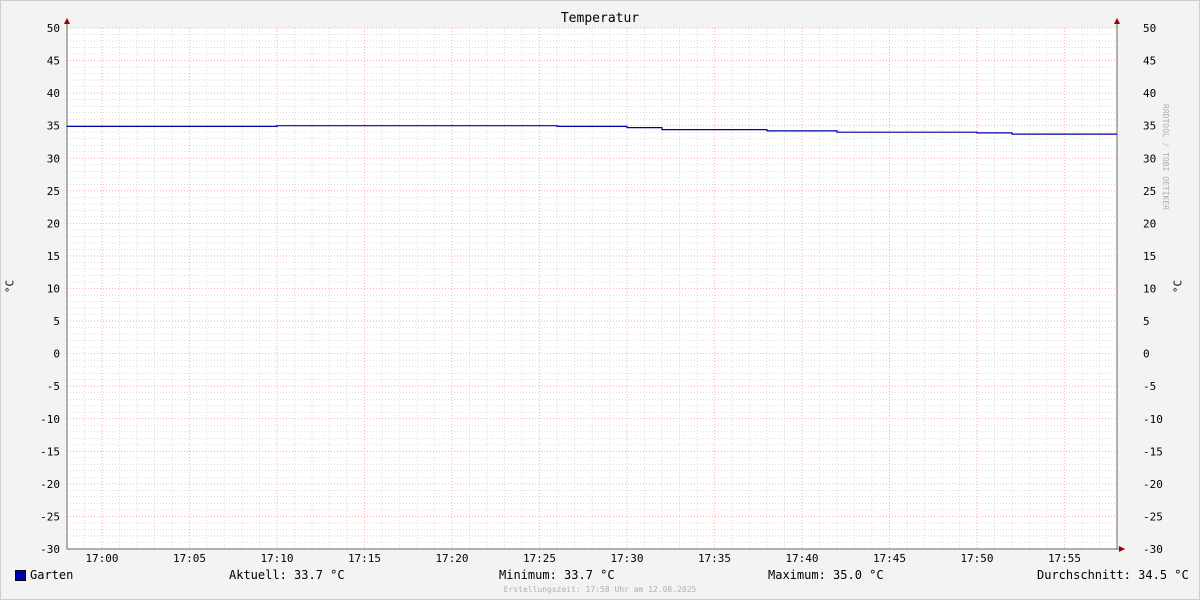  Describe the element at coordinates (1153, 484) in the screenshot. I see `y-tick-label-right: -20` at that location.